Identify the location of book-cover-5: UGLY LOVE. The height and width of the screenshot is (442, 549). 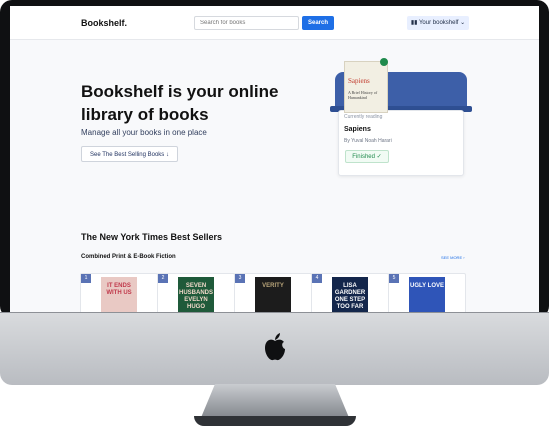
(427, 294).